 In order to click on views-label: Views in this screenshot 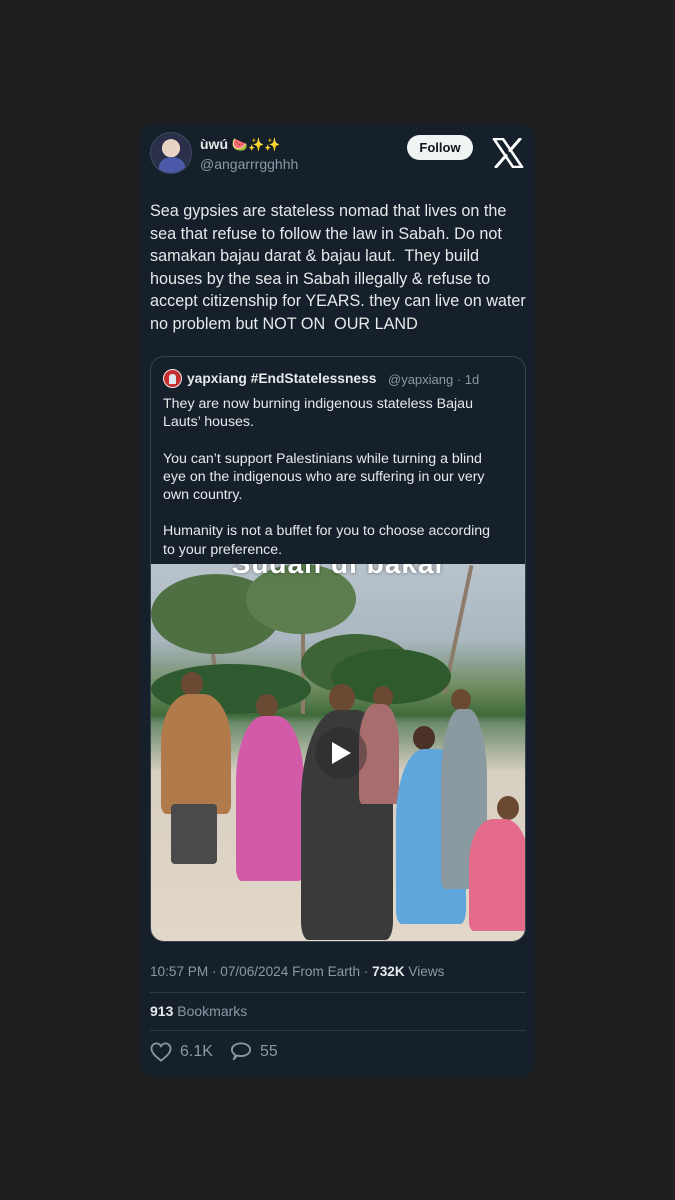, I will do `click(424, 971)`.